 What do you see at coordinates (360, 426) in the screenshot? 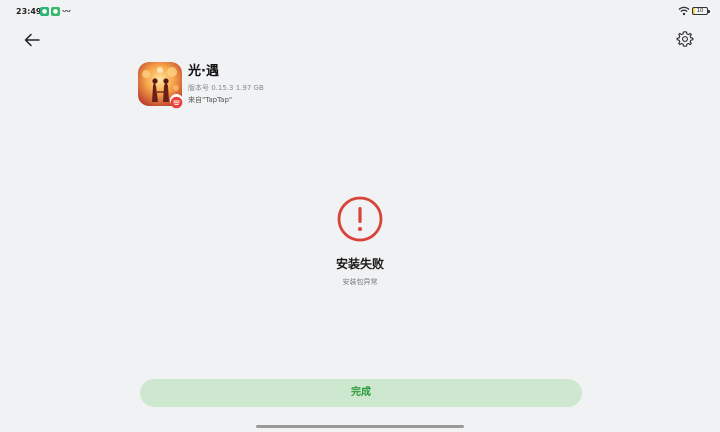
I see `home-indicator` at bounding box center [360, 426].